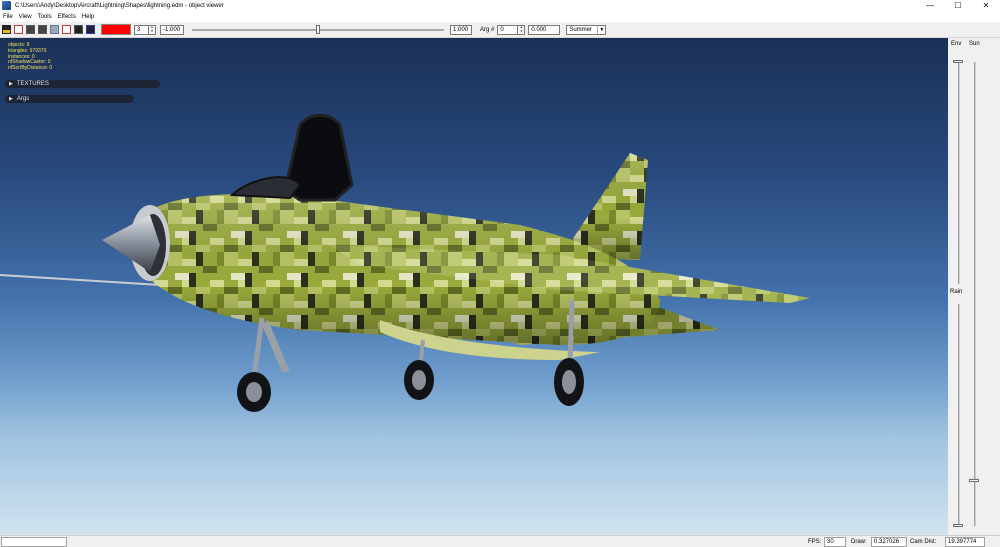 Image resolution: width=1000 pixels, height=547 pixels. I want to click on paint-icon, so click(78, 29).